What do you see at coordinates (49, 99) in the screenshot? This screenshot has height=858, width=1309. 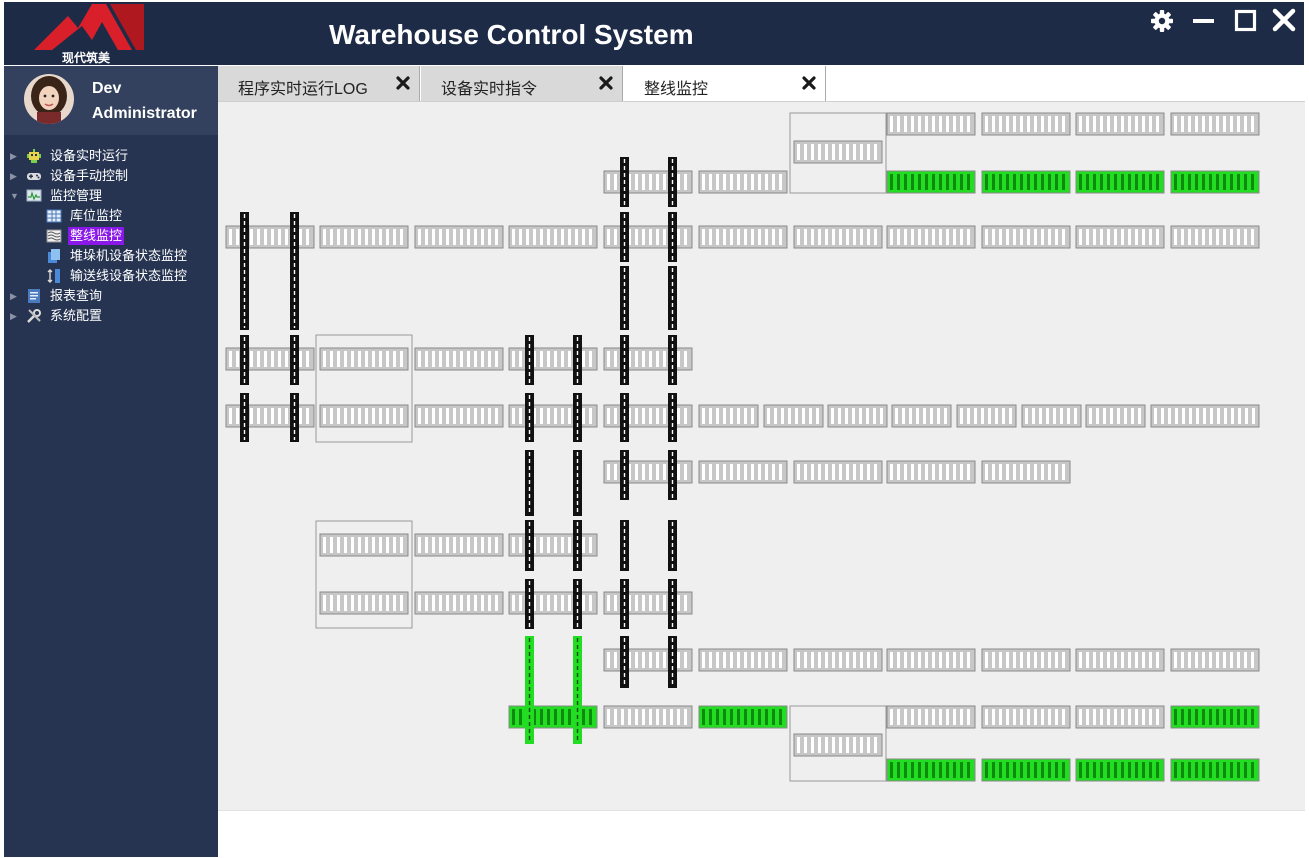 I see `avatar` at bounding box center [49, 99].